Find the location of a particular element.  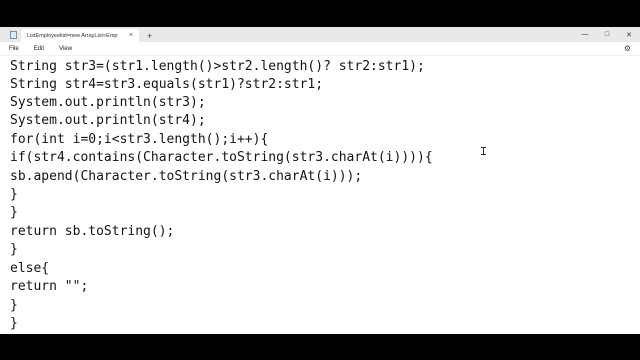

close-button: ✕ is located at coordinates (629, 35).